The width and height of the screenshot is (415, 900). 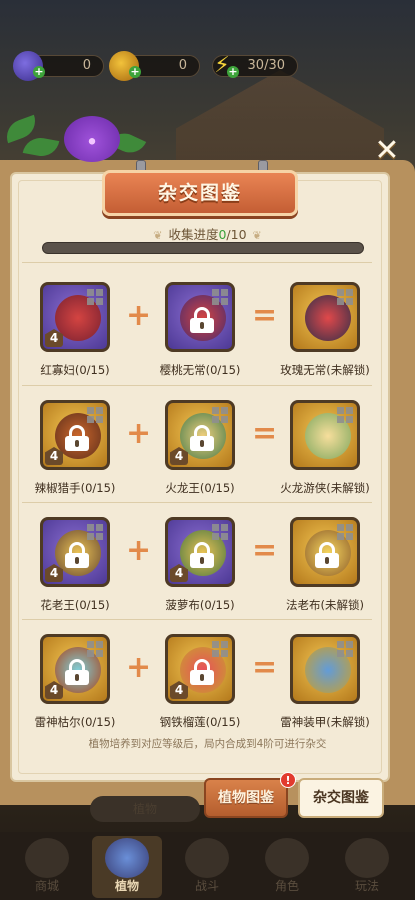 I want to click on nav-label: 商城, so click(x=46, y=886).